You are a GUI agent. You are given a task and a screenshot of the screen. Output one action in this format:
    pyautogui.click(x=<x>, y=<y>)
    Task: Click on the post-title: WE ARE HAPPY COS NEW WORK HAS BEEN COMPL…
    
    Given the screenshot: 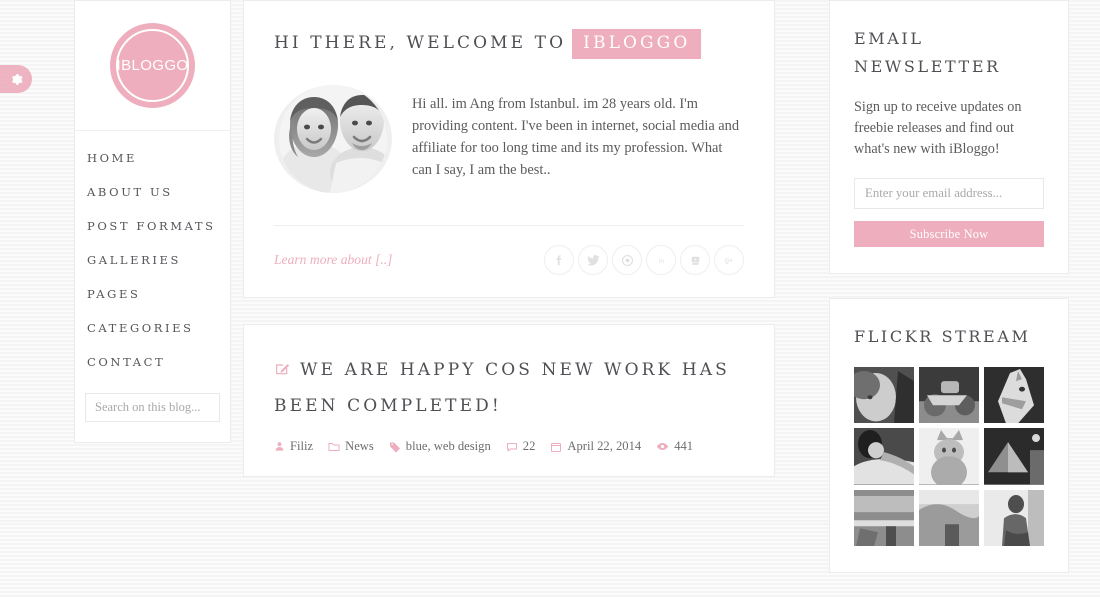 What is the action you would take?
    pyautogui.click(x=509, y=388)
    